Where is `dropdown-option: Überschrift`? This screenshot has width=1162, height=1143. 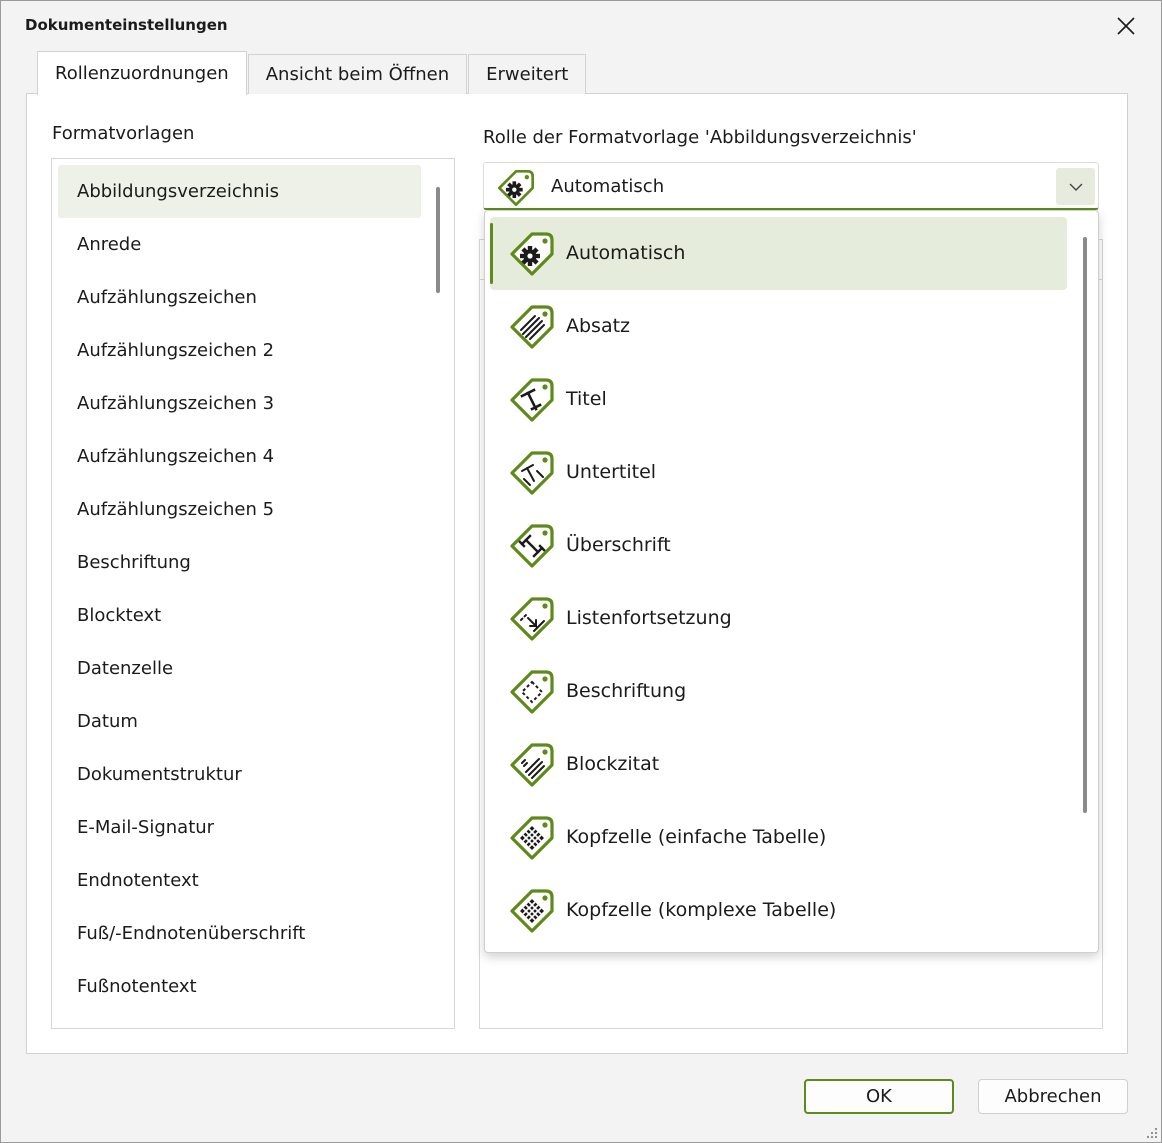
dropdown-option: Überschrift is located at coordinates (778, 545).